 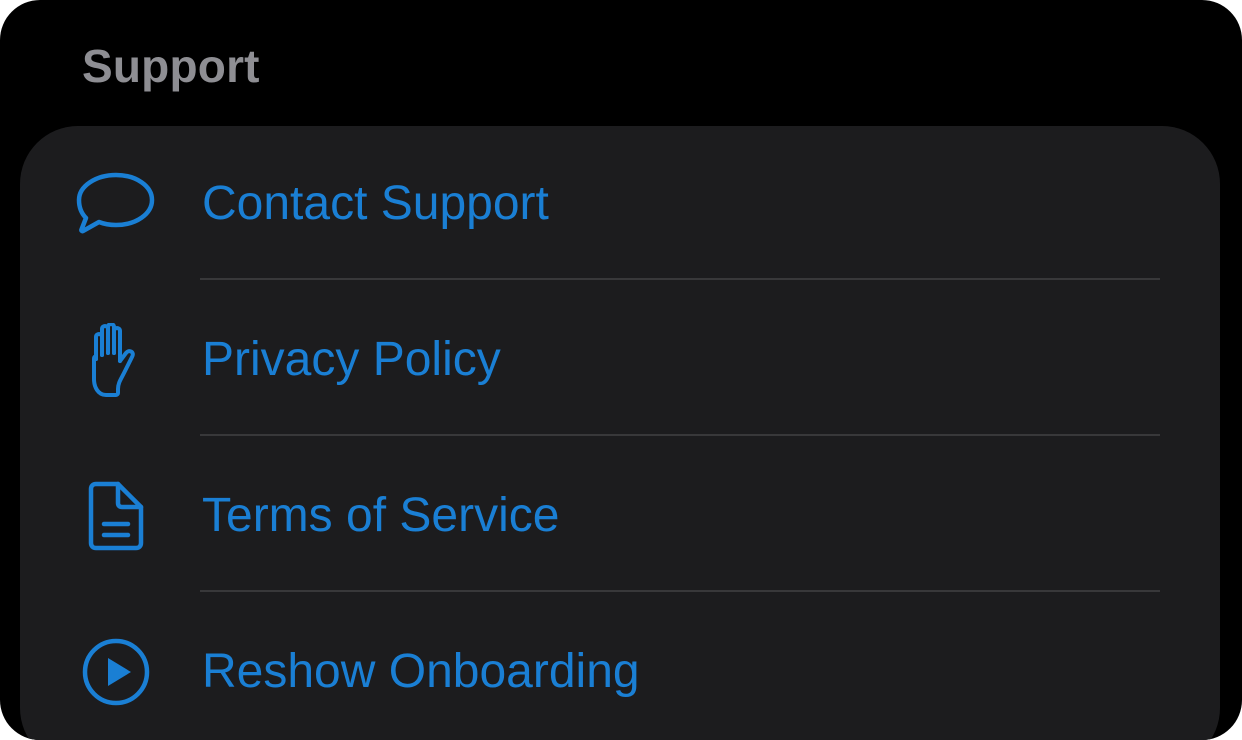 I want to click on raised-hand-icon, so click(x=116, y=360).